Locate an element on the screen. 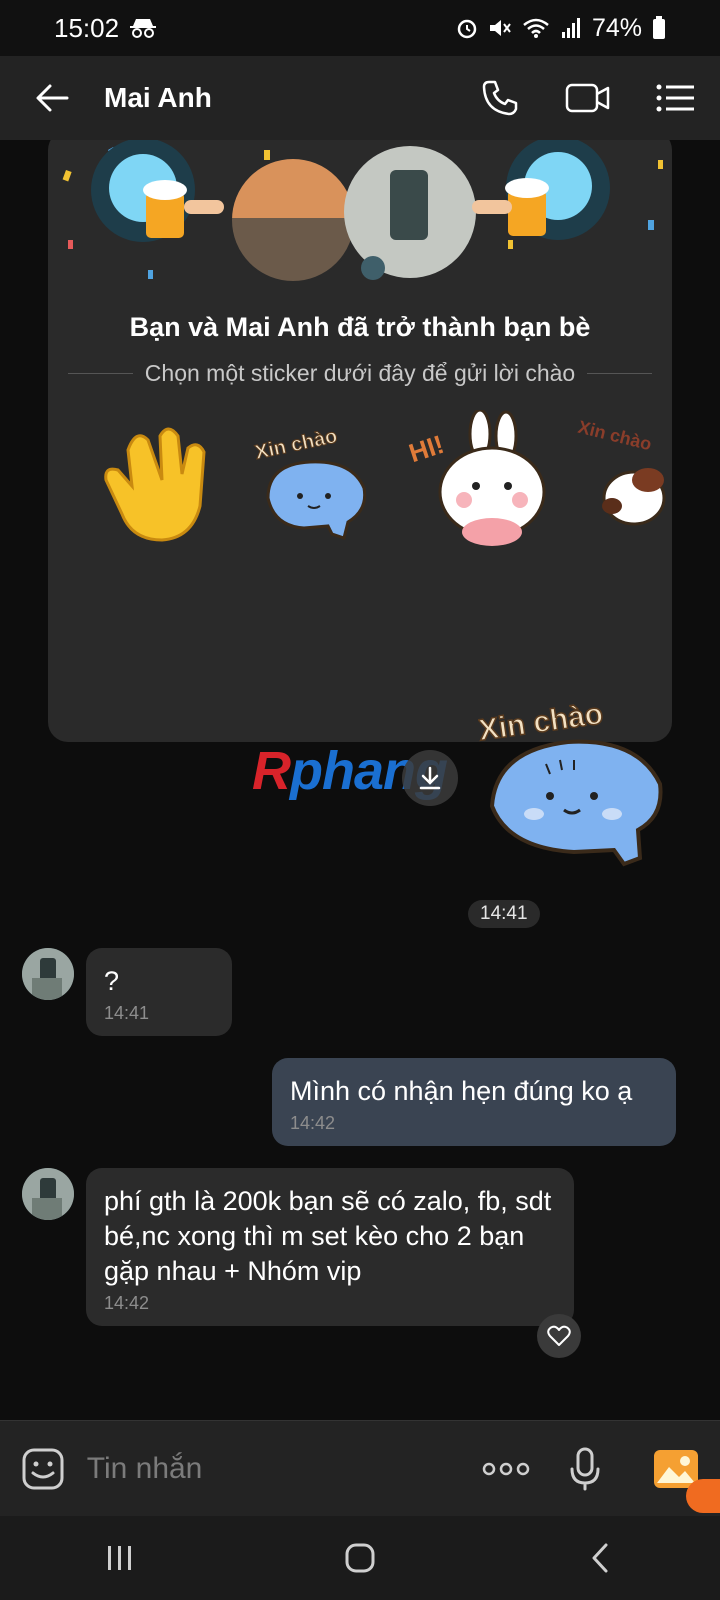 The width and height of the screenshot is (720, 1600). sticker-xin-chao-dog: Xin chào is located at coordinates (620, 480).